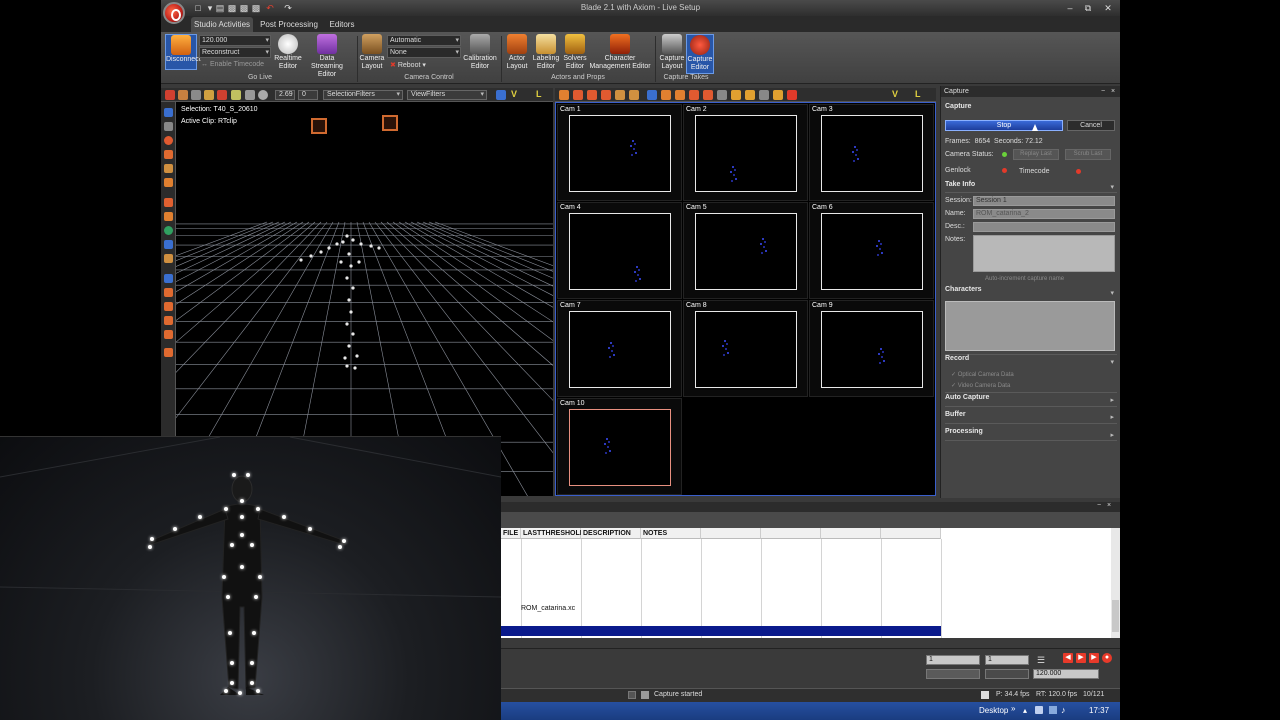  I want to click on viewport-l-toggle: L, so click(539, 94).